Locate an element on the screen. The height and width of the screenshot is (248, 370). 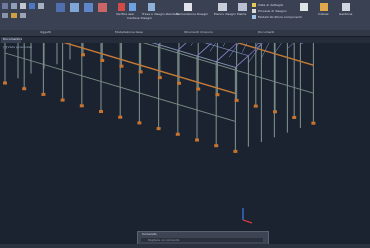
line-icon is located at coordinates (14, 6).